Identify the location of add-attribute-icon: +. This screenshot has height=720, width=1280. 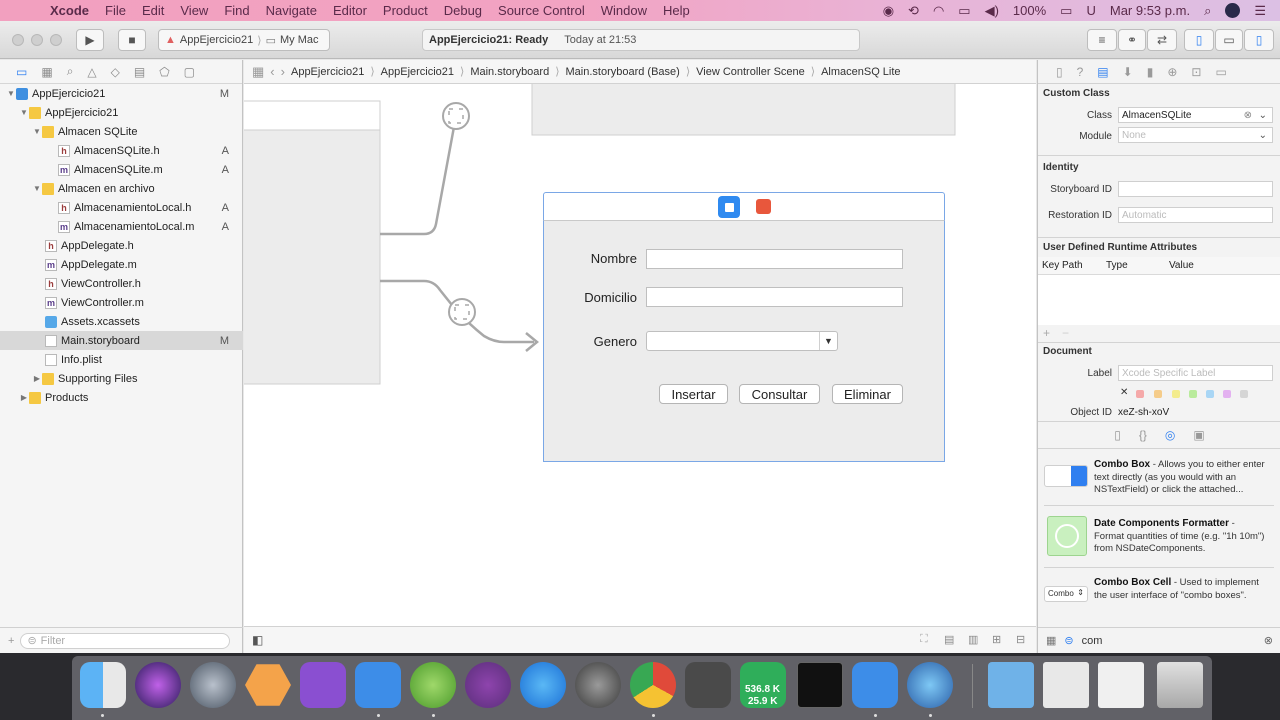
(1046, 333).